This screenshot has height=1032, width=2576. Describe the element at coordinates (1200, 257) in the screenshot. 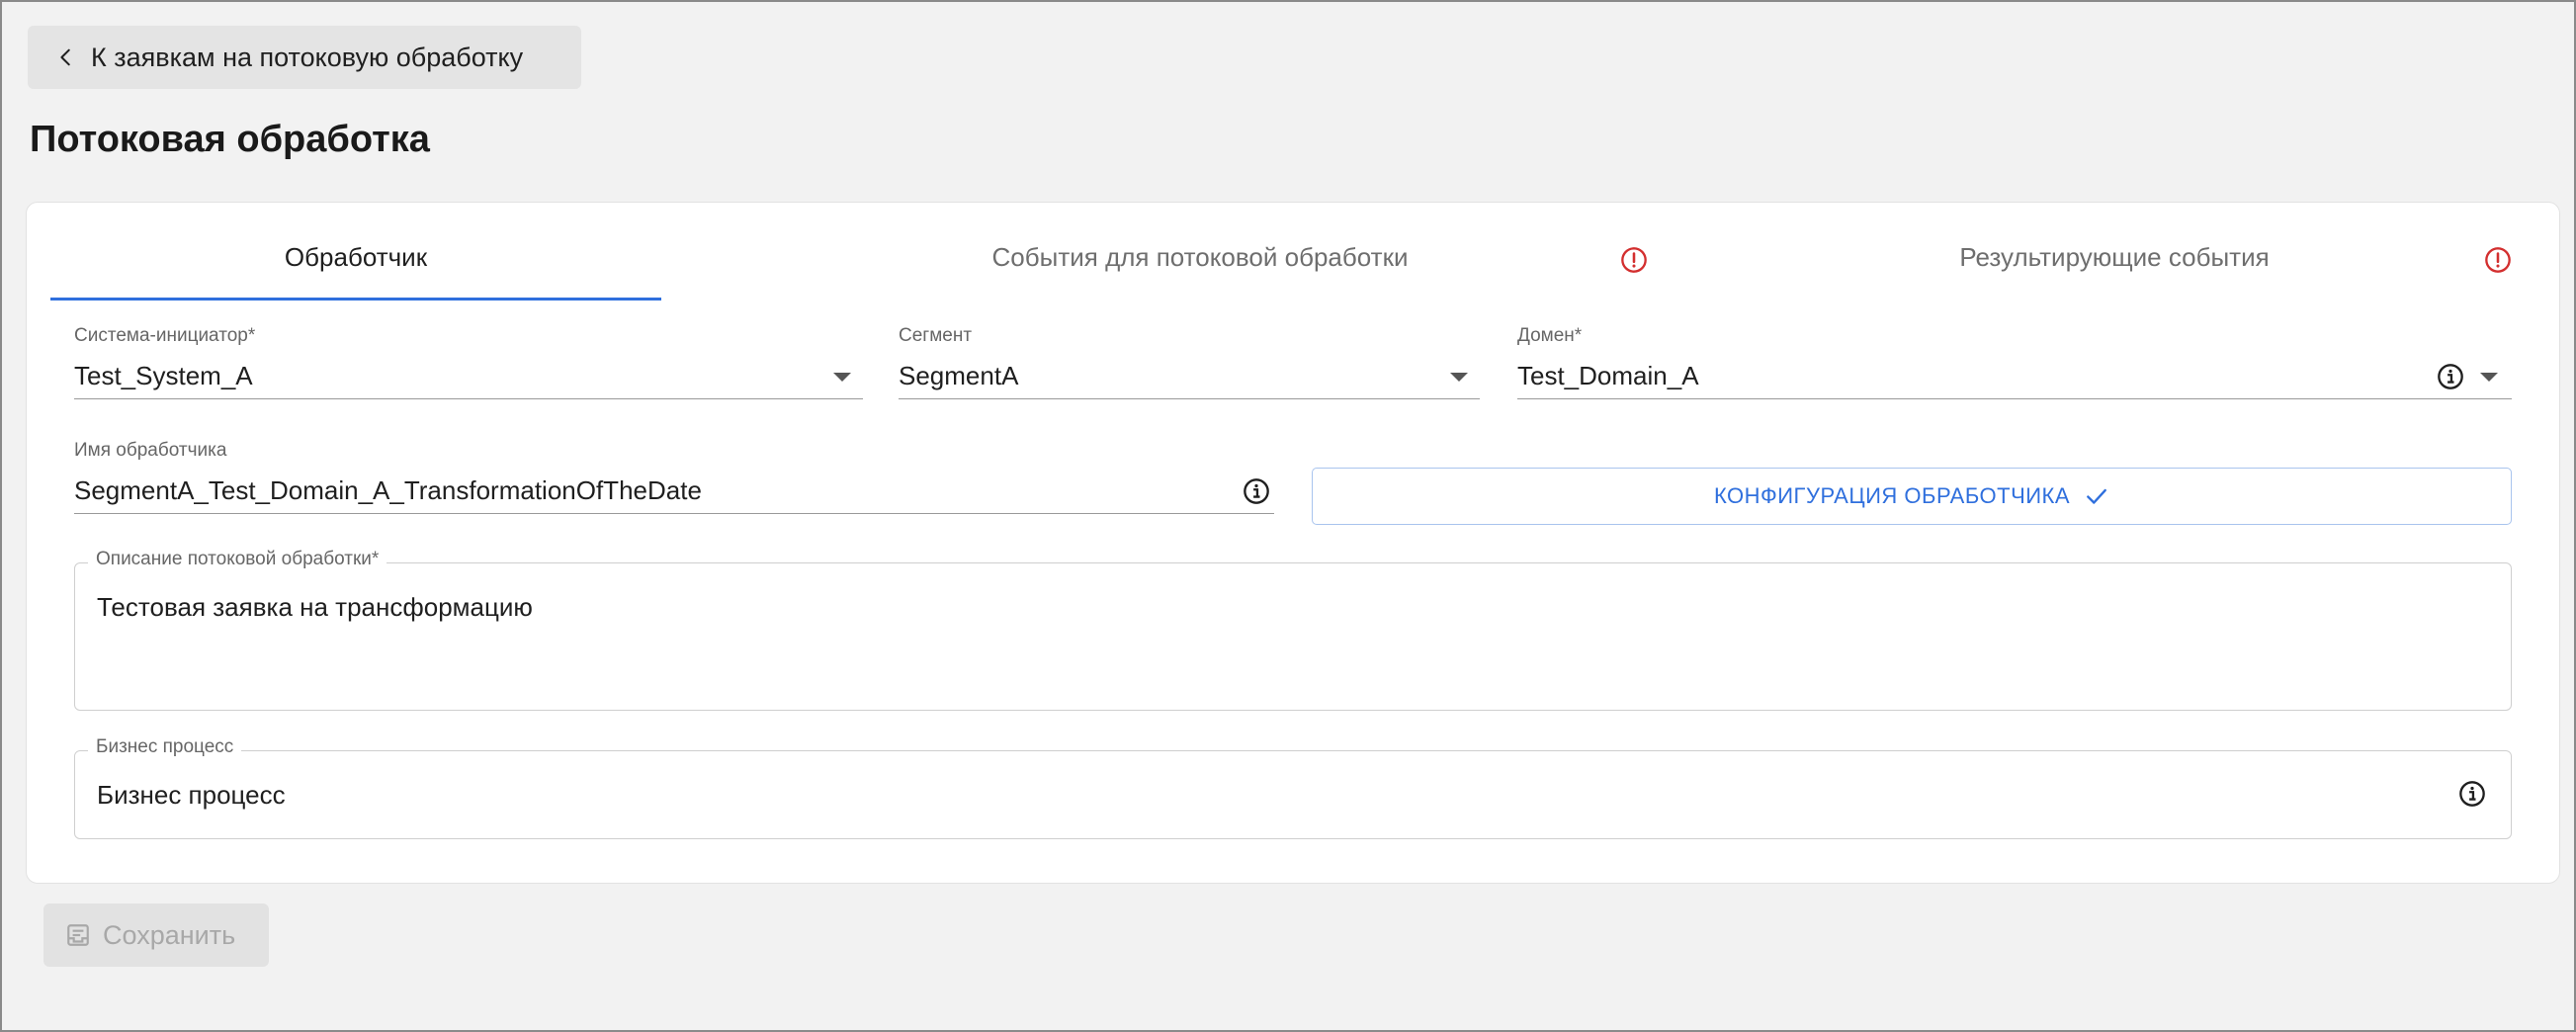

I see `tab-stream-events-label: События для потоковой обработки` at that location.